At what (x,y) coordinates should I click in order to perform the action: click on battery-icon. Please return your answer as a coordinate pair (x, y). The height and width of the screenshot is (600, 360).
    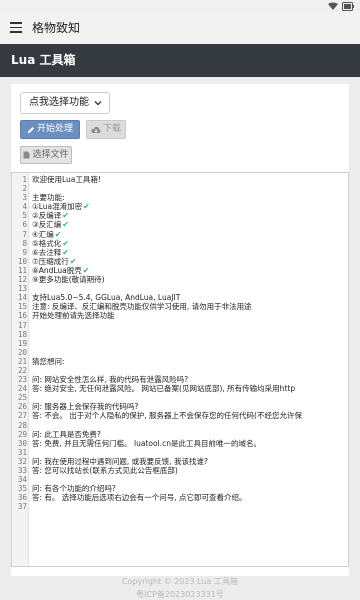
    Looking at the image, I should click on (348, 6).